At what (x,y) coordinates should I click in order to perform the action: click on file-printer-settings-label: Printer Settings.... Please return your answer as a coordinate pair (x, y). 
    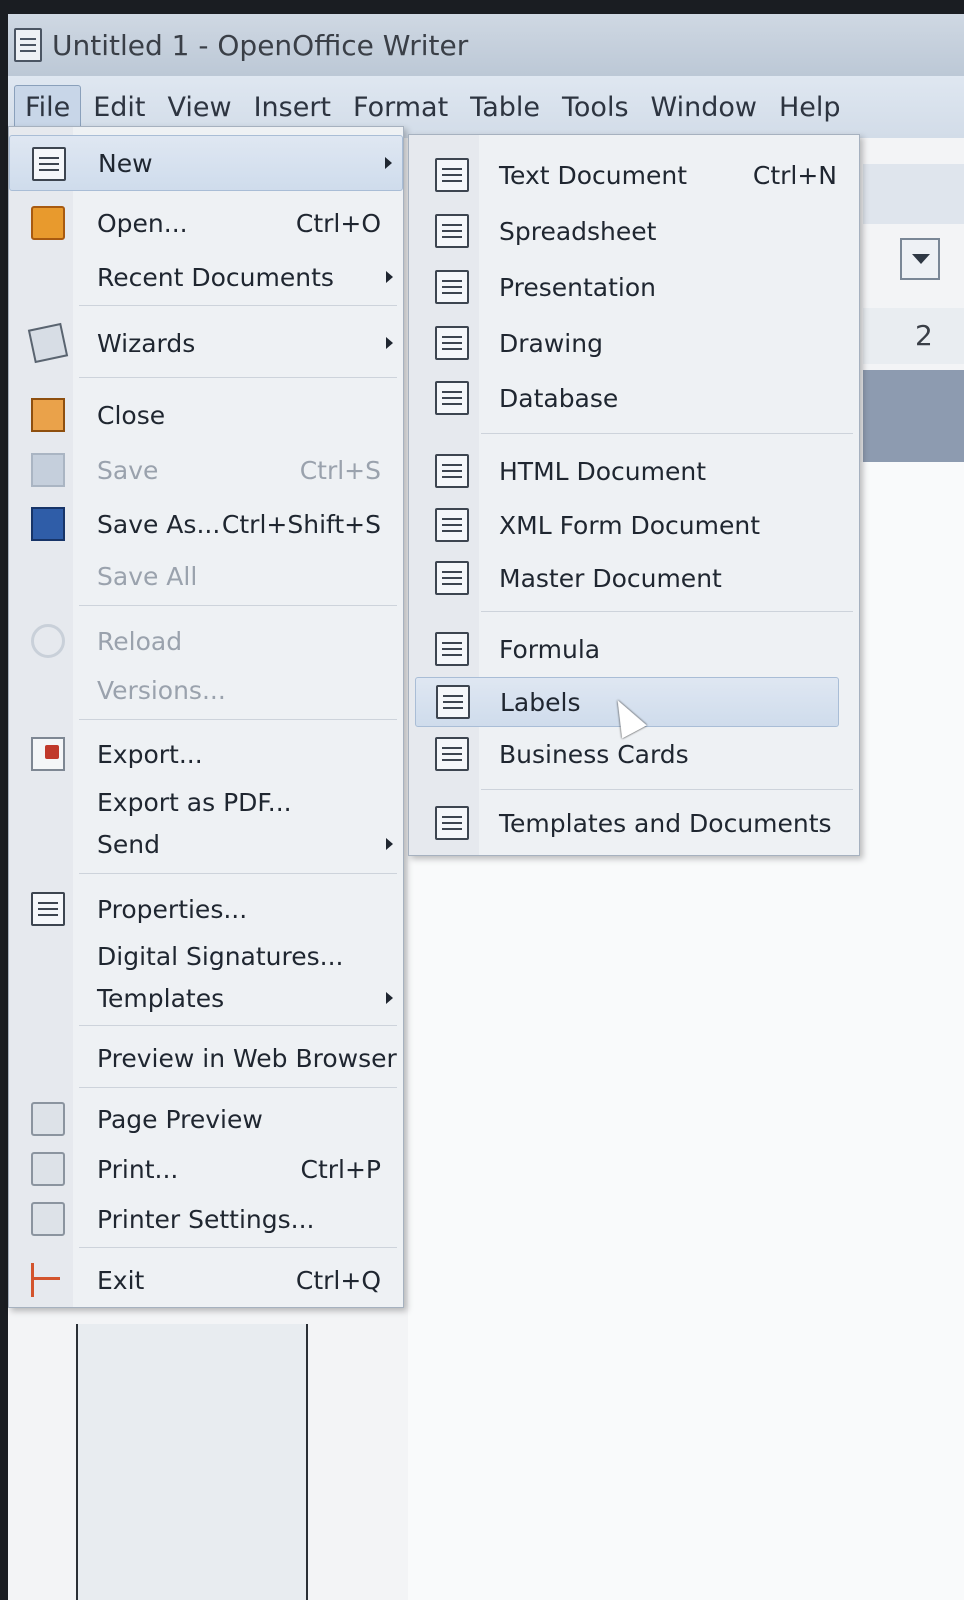
    Looking at the image, I should click on (206, 1219).